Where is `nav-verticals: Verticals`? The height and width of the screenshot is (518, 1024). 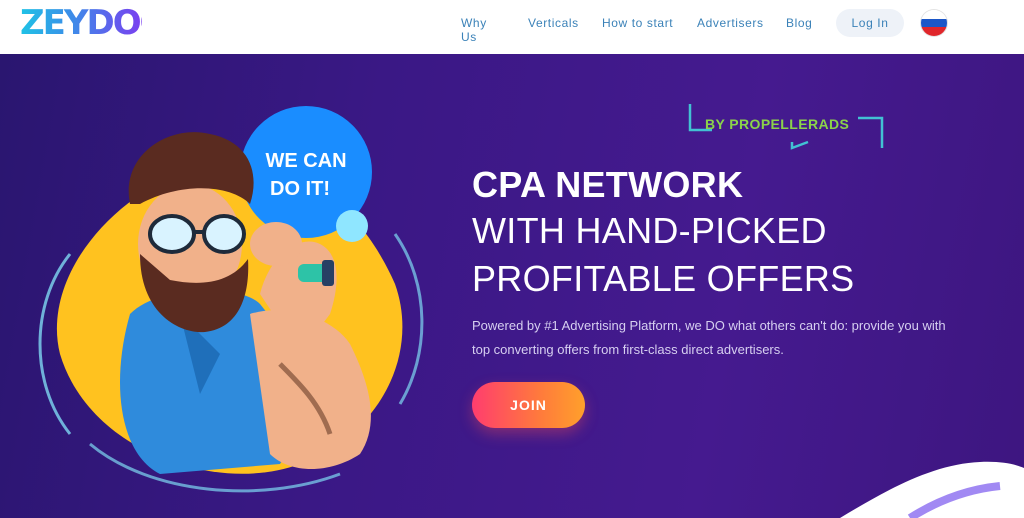 nav-verticals: Verticals is located at coordinates (553, 23).